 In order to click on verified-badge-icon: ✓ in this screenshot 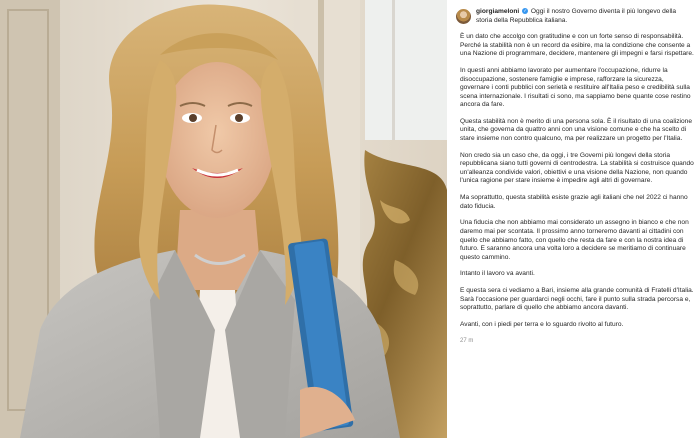, I will do `click(525, 11)`.